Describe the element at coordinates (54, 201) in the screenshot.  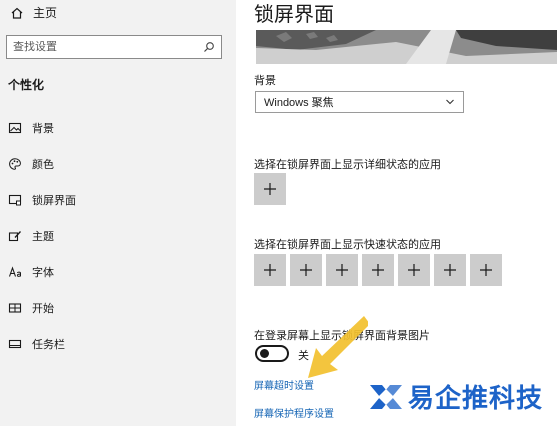
I see `sidebar-item-label: 锁屏界面` at that location.